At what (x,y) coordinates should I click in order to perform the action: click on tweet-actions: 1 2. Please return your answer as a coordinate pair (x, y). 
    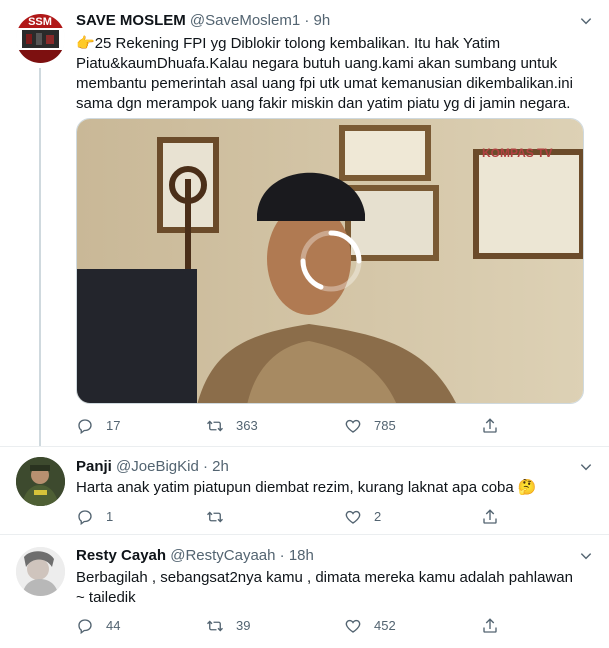
    Looking at the image, I should click on (306, 517).